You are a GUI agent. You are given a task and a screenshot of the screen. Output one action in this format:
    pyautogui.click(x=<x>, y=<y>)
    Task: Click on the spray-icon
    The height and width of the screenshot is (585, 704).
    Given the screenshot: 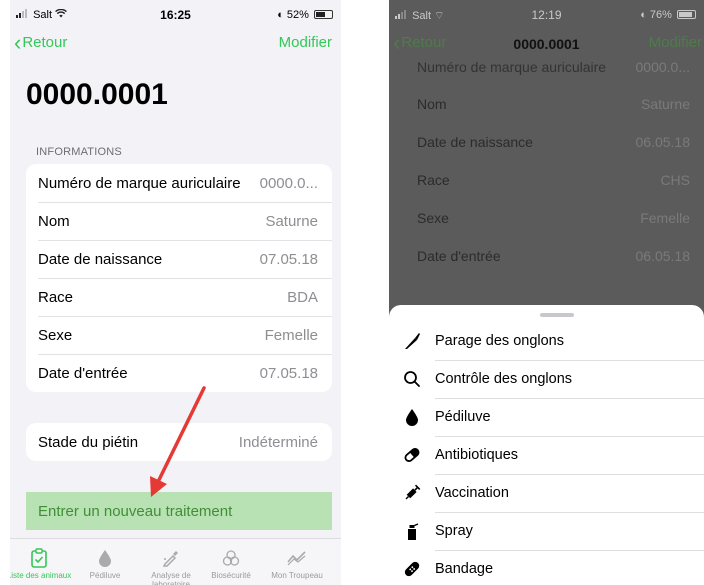 What is the action you would take?
    pyautogui.click(x=413, y=531)
    